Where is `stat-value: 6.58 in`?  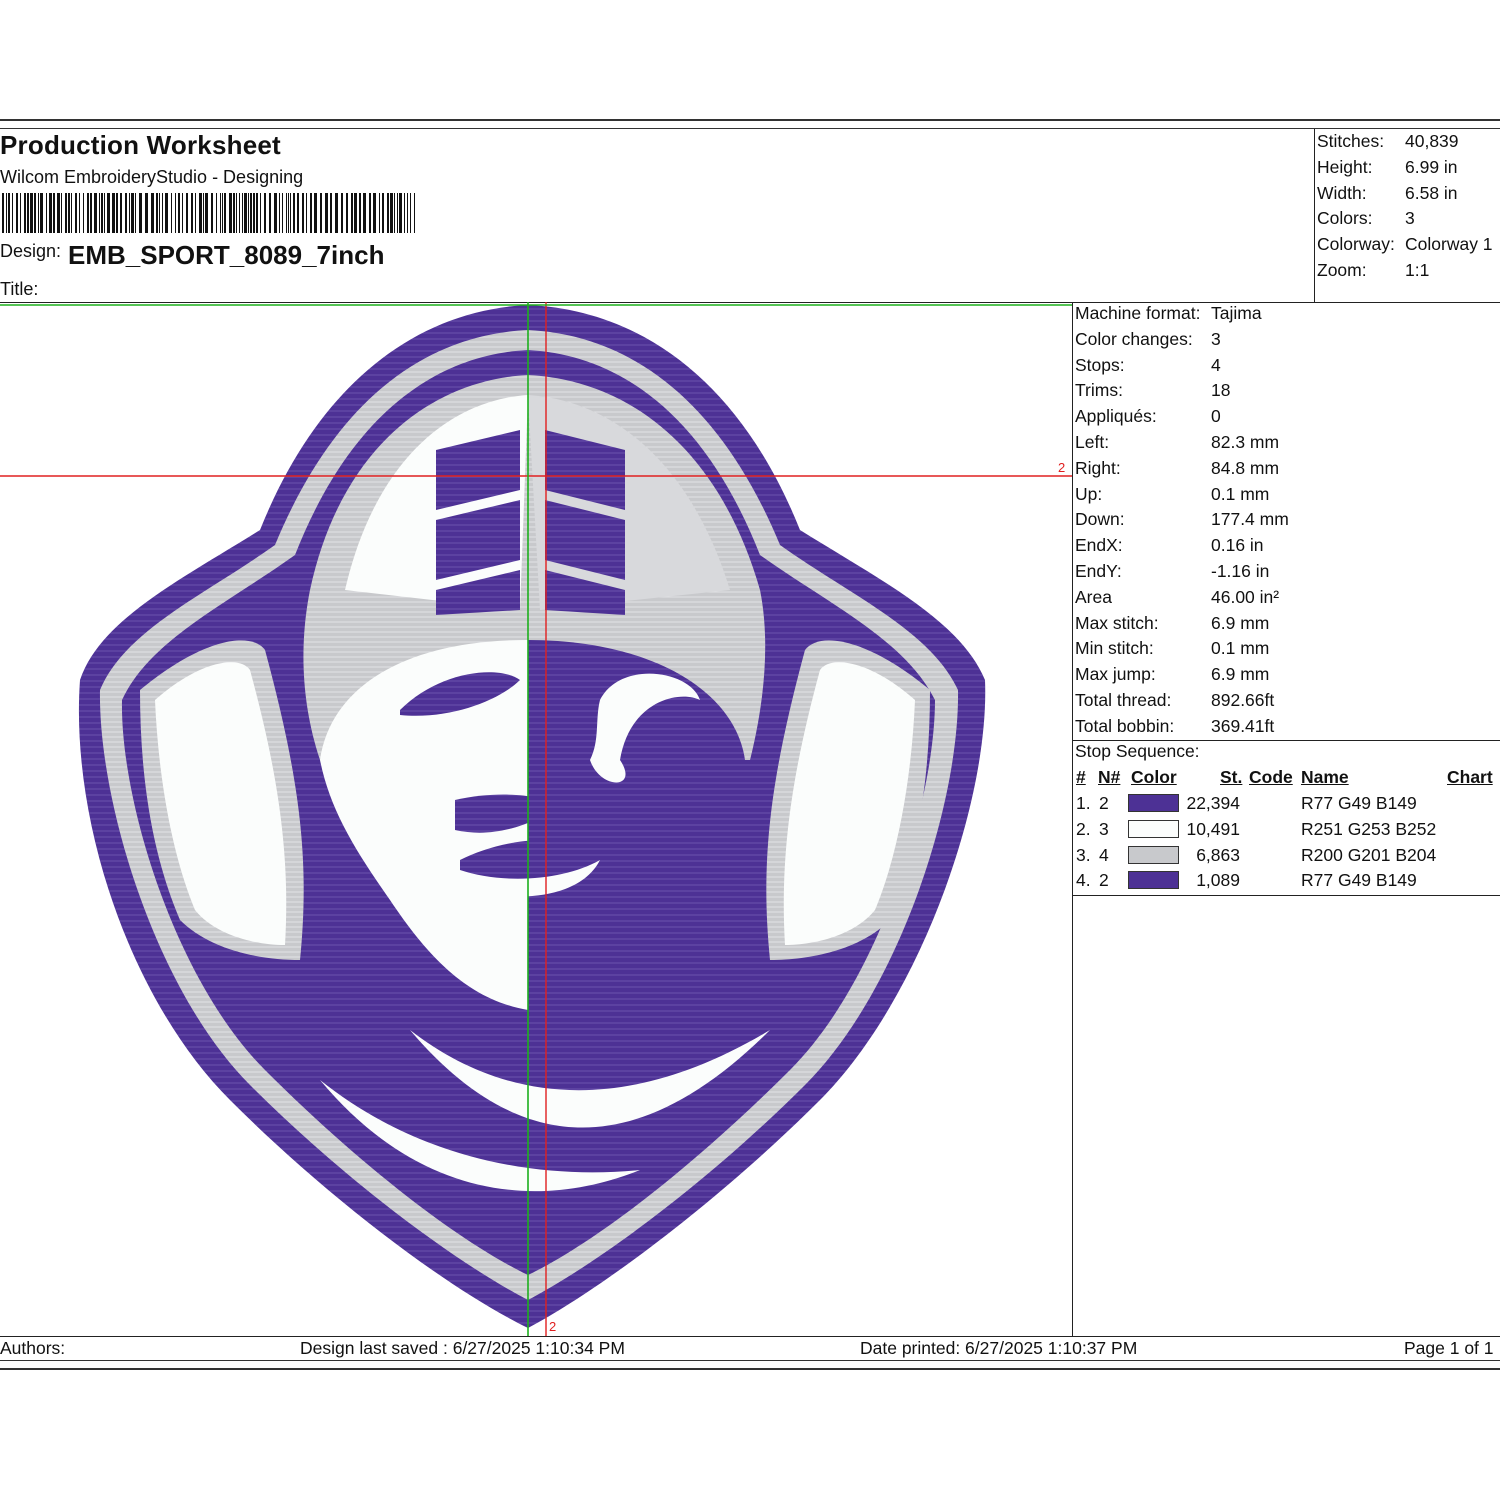 stat-value: 6.58 in is located at coordinates (1431, 192).